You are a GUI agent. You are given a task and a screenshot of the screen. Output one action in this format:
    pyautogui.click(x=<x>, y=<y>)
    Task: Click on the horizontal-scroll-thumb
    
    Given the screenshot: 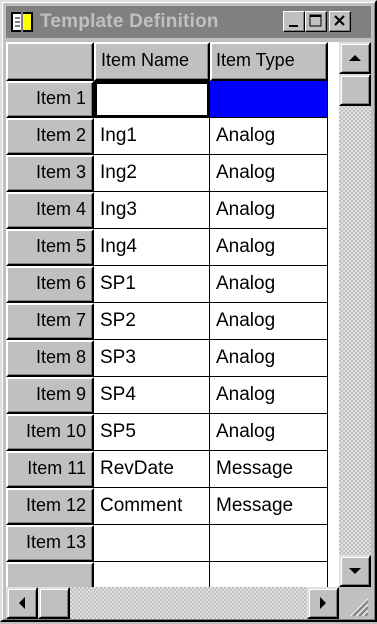 What is the action you would take?
    pyautogui.click(x=54, y=603)
    